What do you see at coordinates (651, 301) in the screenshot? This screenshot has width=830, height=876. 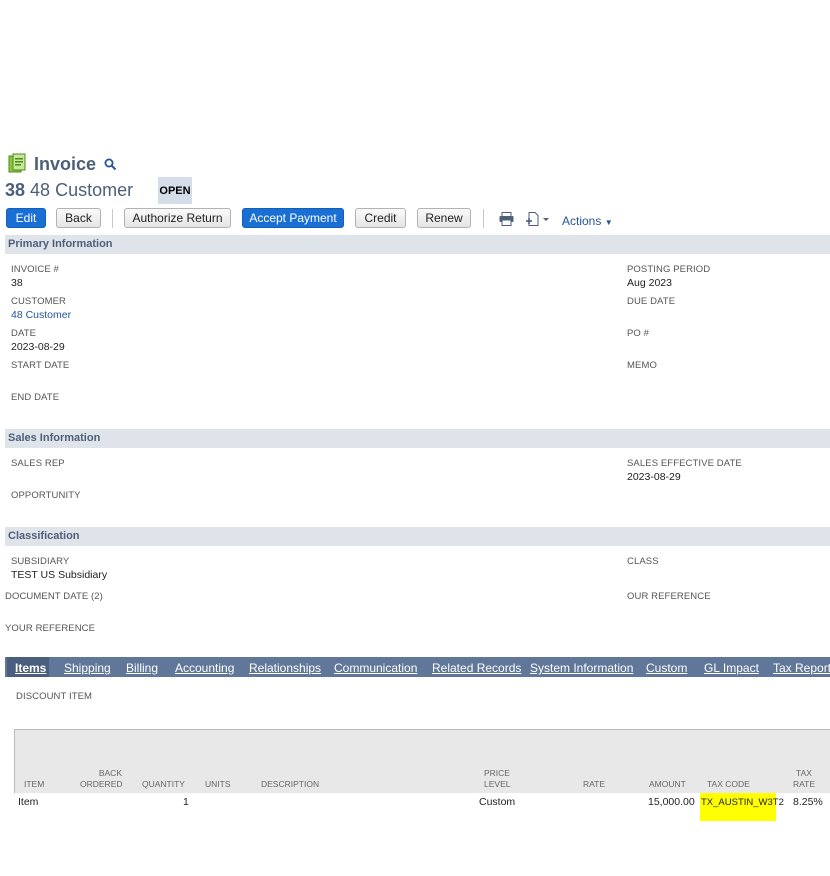 I see `due-date-label: DUE DATE` at bounding box center [651, 301].